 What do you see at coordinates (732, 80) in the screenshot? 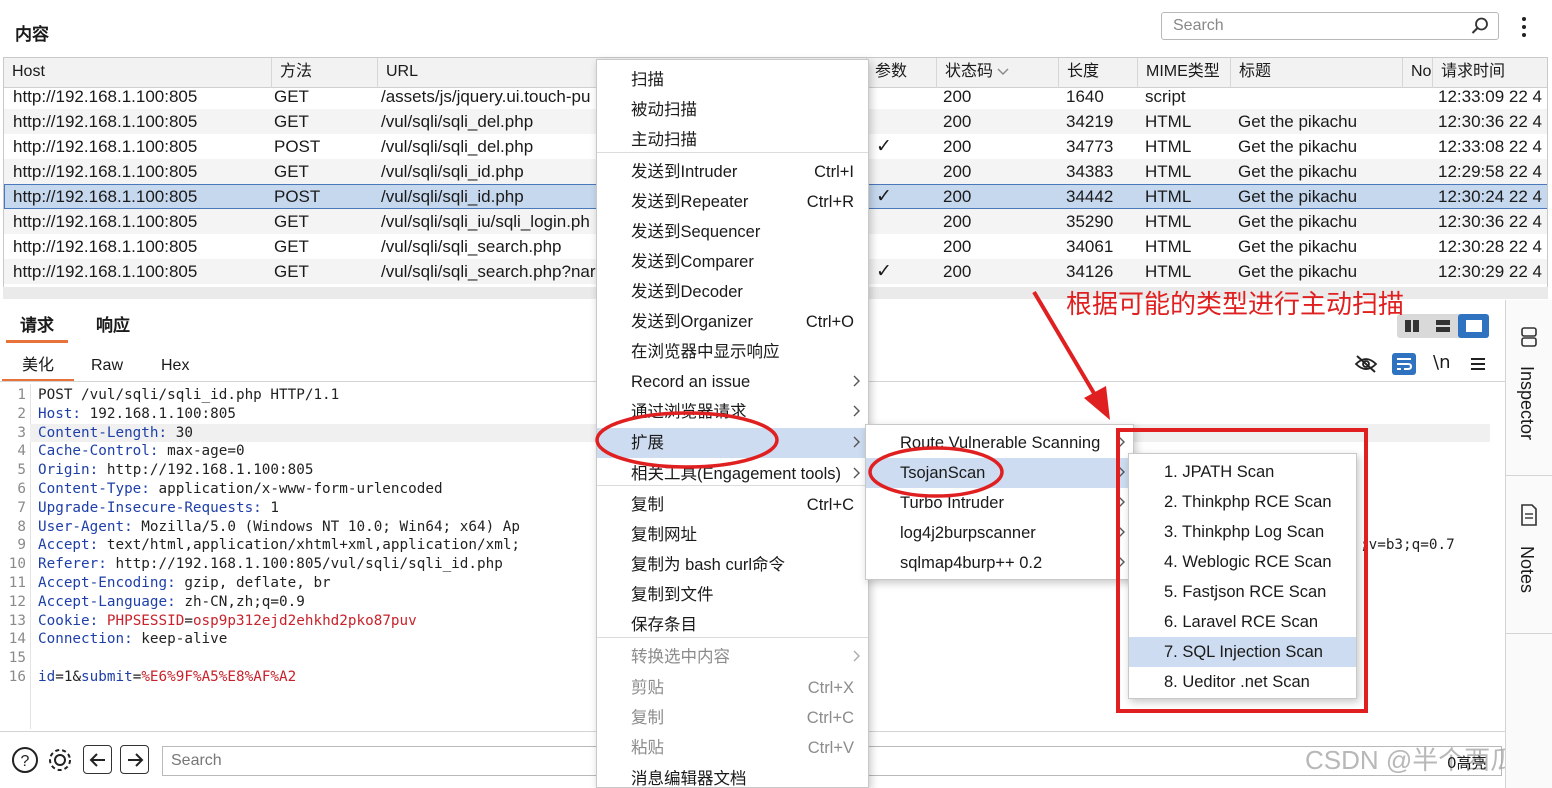
I see `context-menu-item: 扫描` at bounding box center [732, 80].